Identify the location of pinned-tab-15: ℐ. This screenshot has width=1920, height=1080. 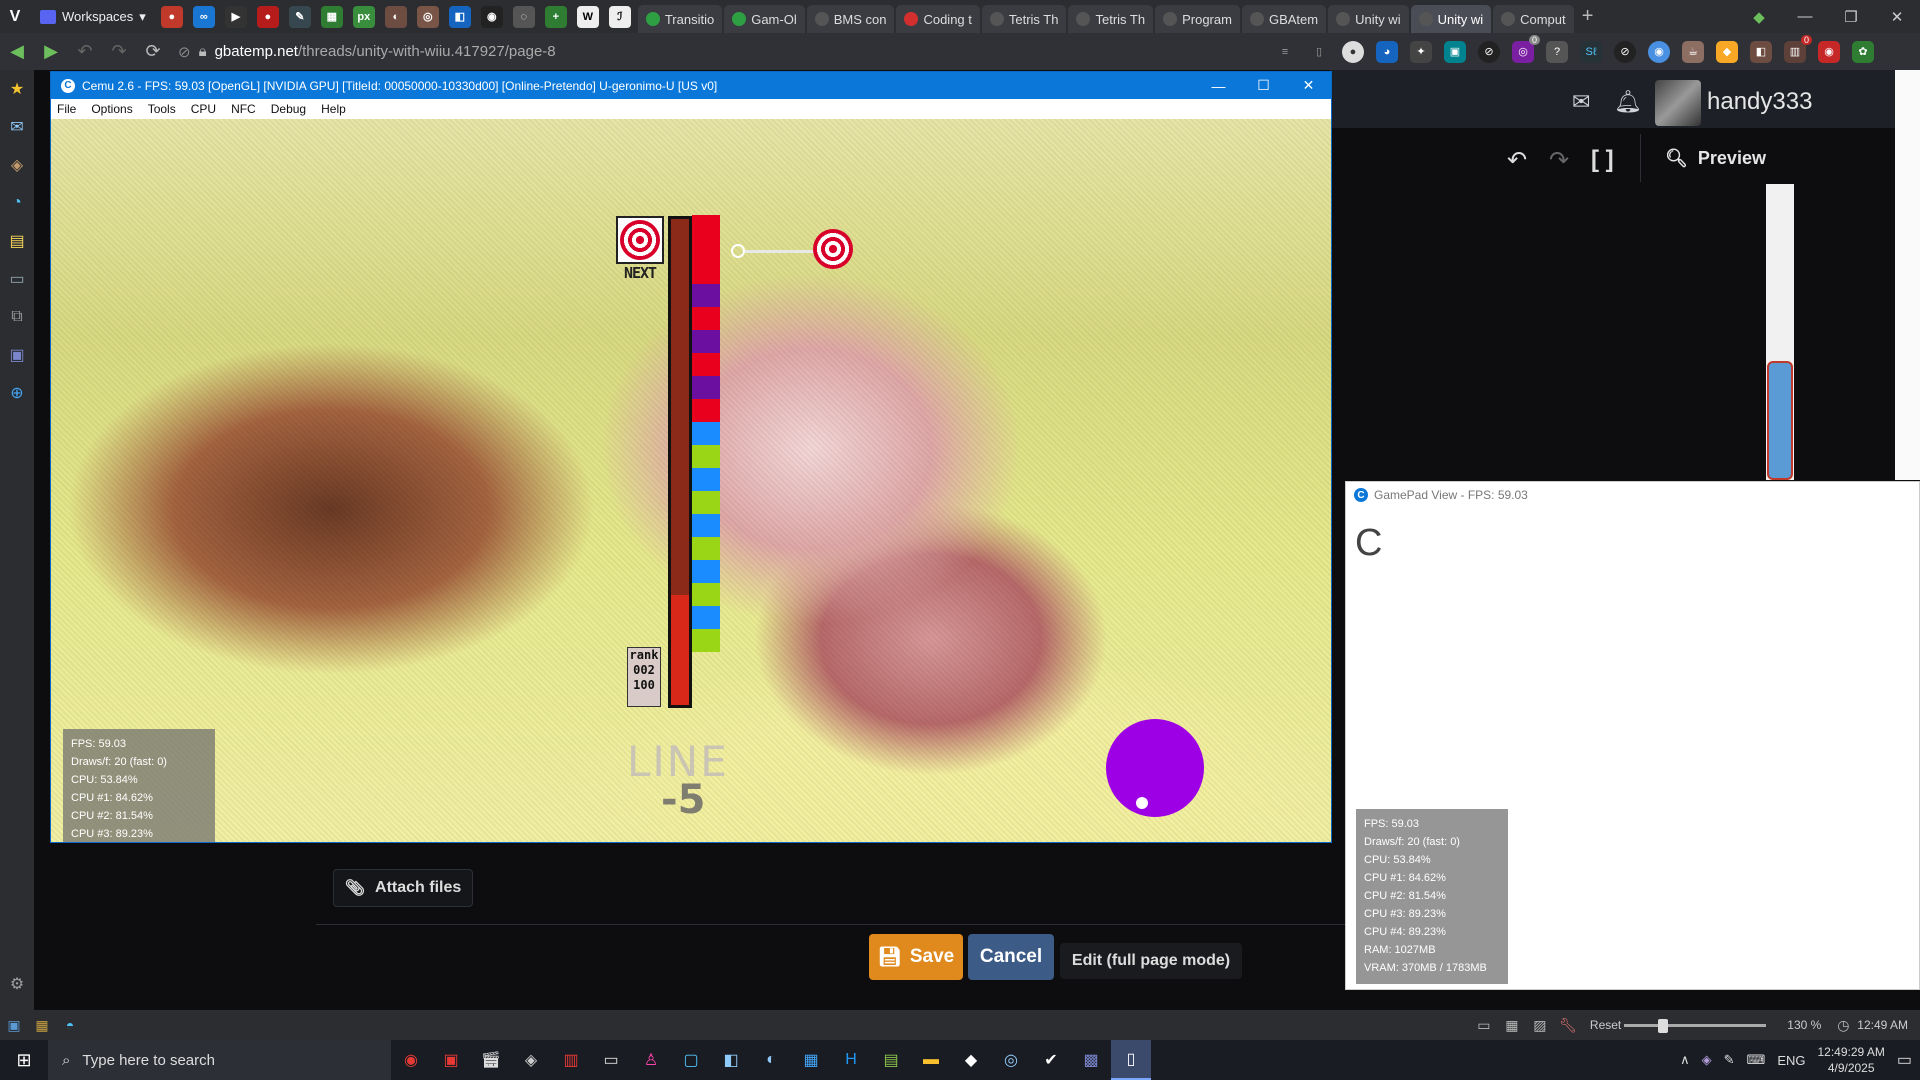
(619, 16).